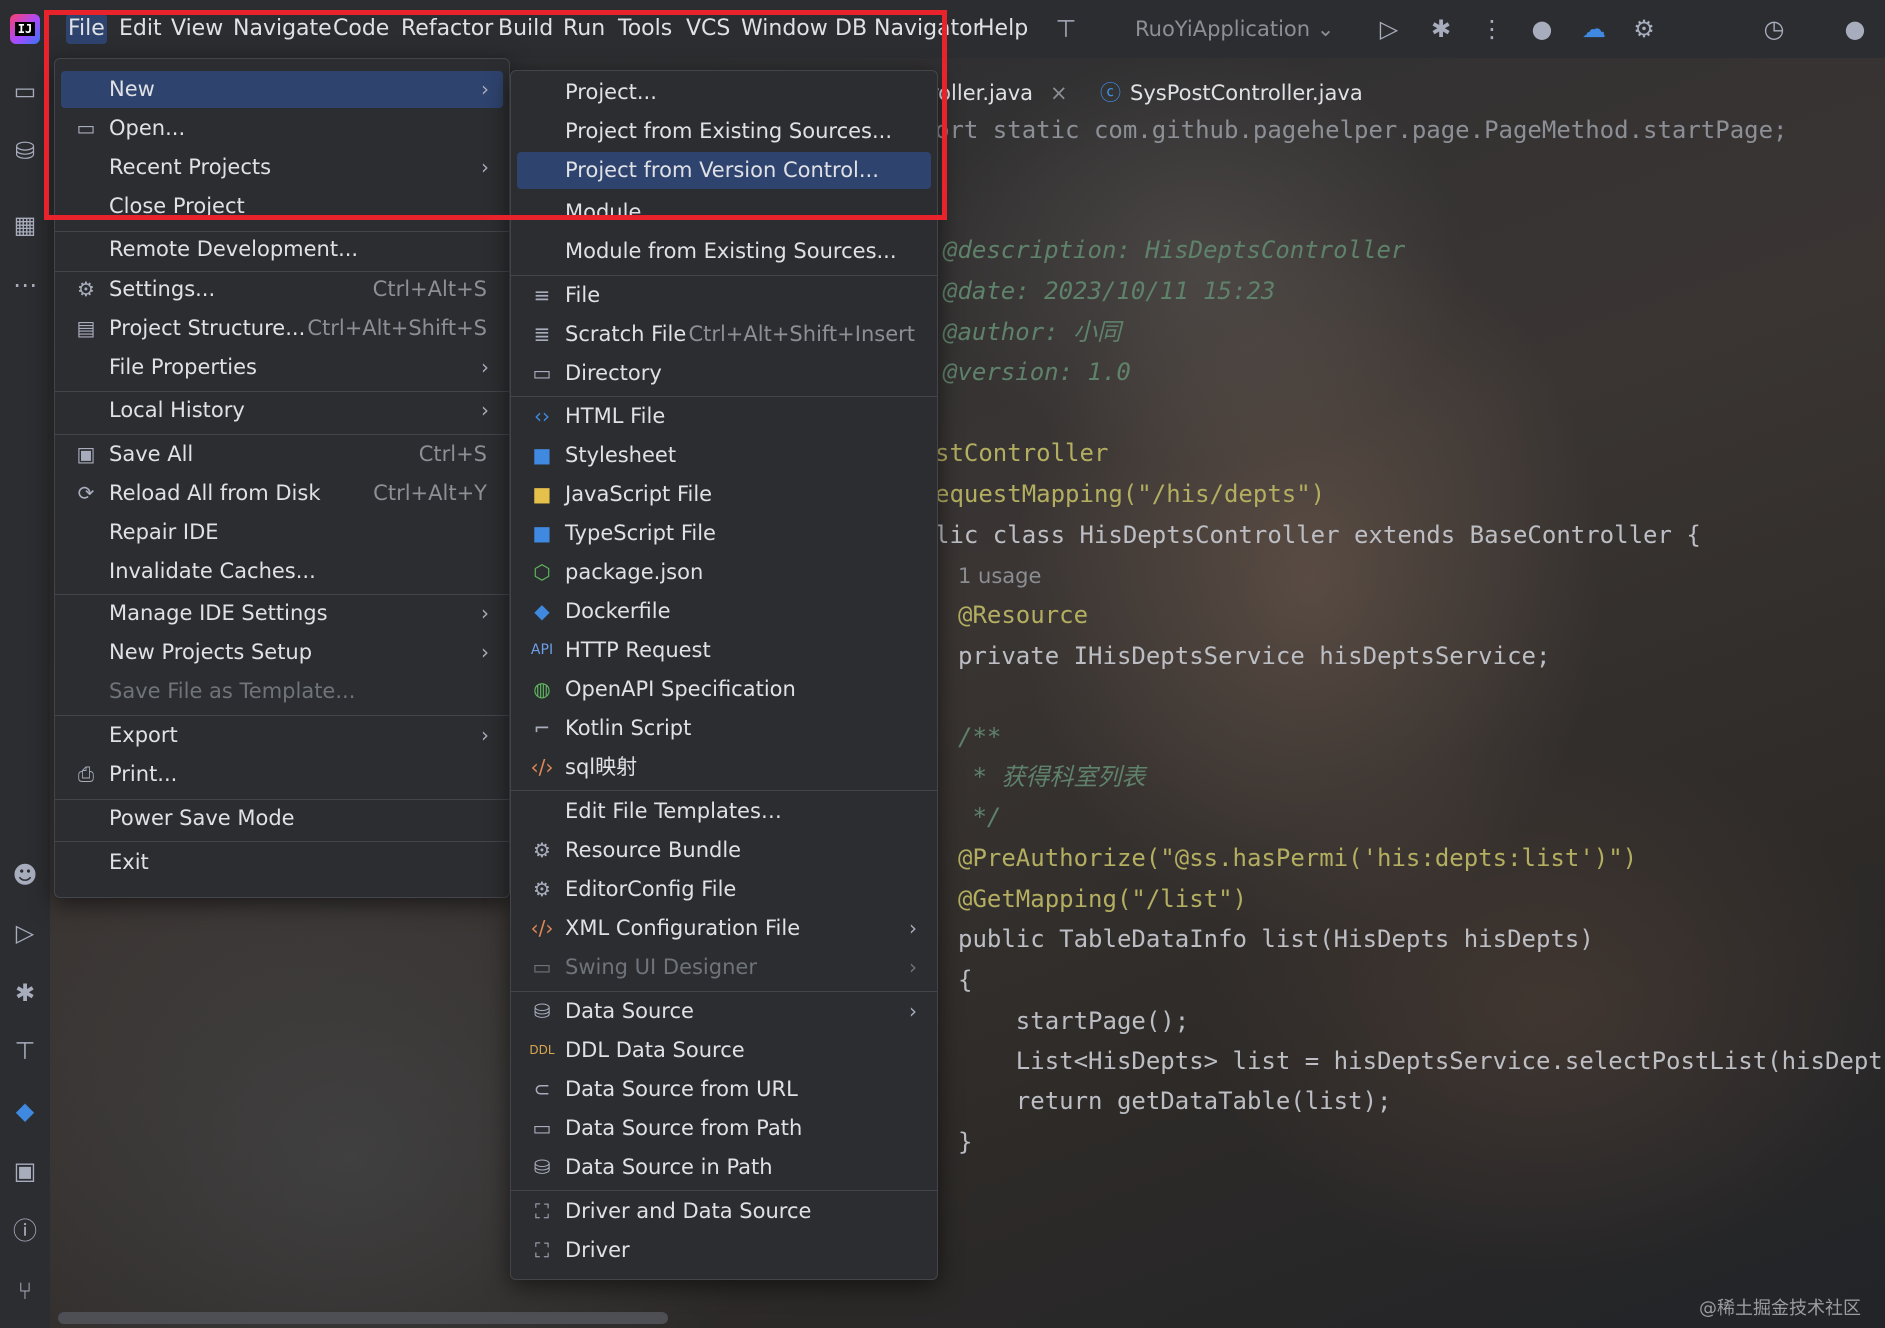 The height and width of the screenshot is (1328, 1885). What do you see at coordinates (25, 29) in the screenshot?
I see `intellij-logo-icon: IJ` at bounding box center [25, 29].